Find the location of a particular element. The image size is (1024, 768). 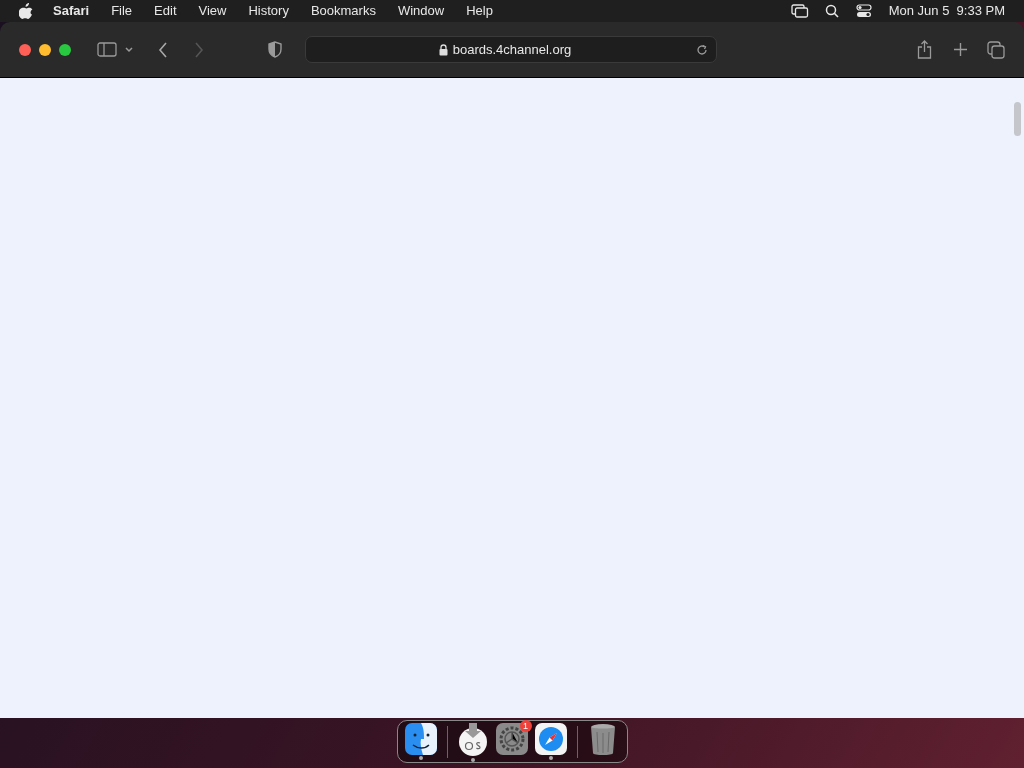

menu-item: Bookmarks is located at coordinates (343, 11).